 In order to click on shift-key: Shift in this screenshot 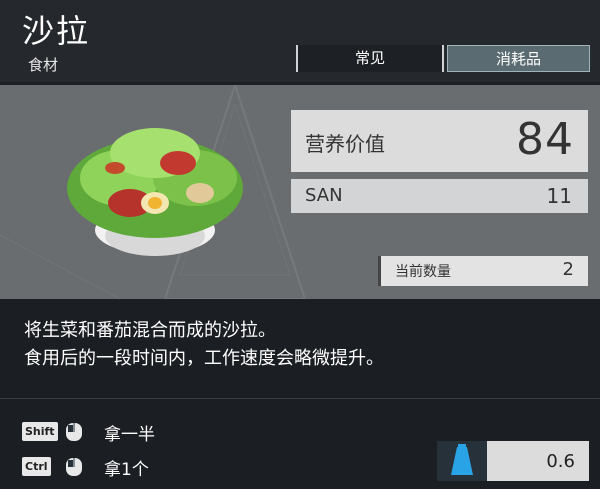, I will do `click(40, 431)`.